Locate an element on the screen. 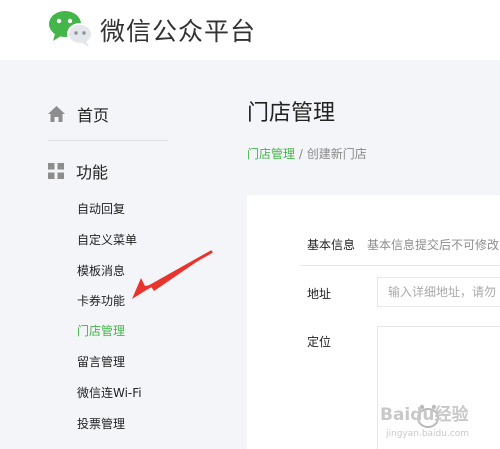 Image resolution: width=500 pixels, height=449 pixels. address-label: 地址 is located at coordinates (319, 294).